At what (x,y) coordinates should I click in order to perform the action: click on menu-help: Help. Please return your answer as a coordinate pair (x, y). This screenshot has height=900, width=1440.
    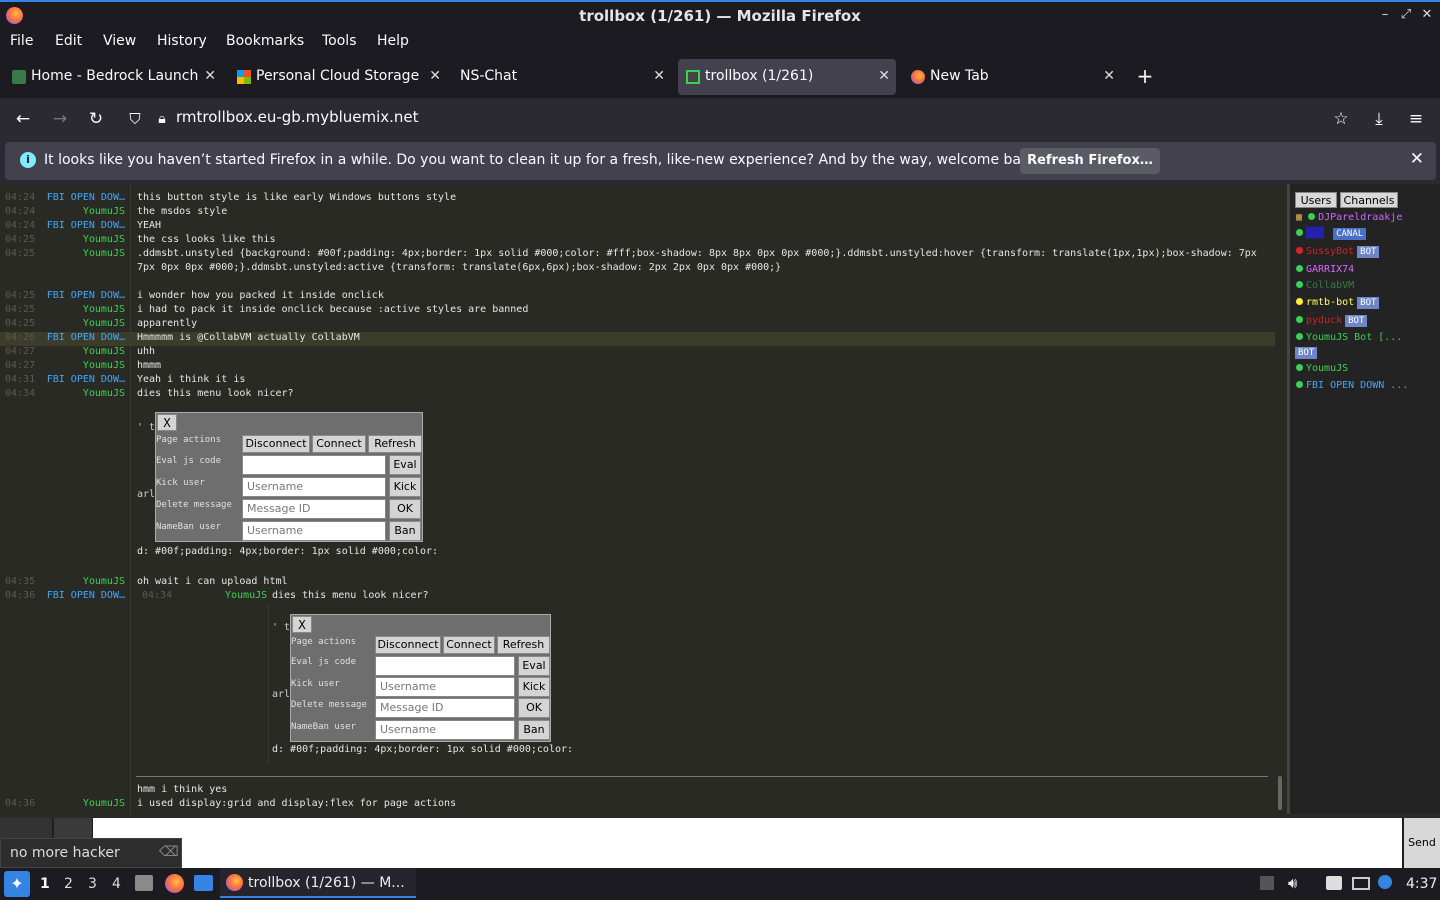
    Looking at the image, I should click on (393, 41).